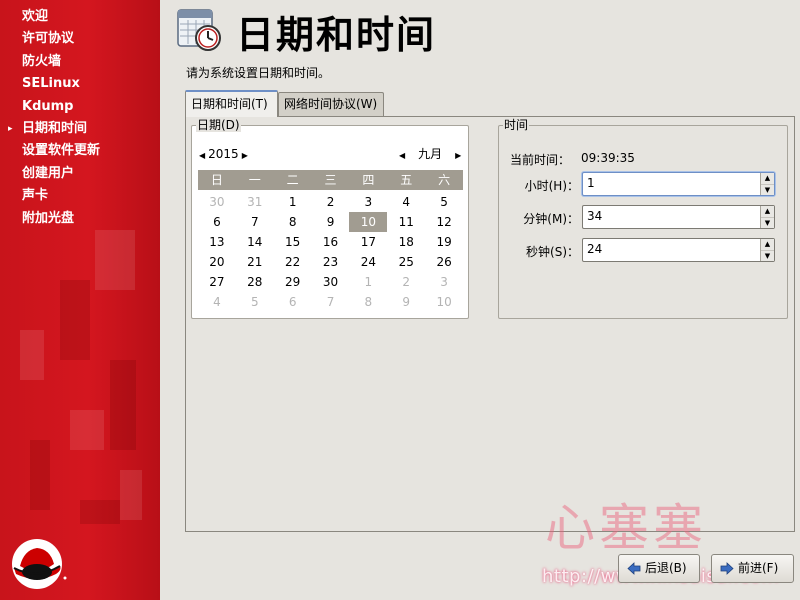 This screenshot has width=800, height=600. Describe the element at coordinates (293, 282) in the screenshot. I see `calendar-day: 29` at that location.